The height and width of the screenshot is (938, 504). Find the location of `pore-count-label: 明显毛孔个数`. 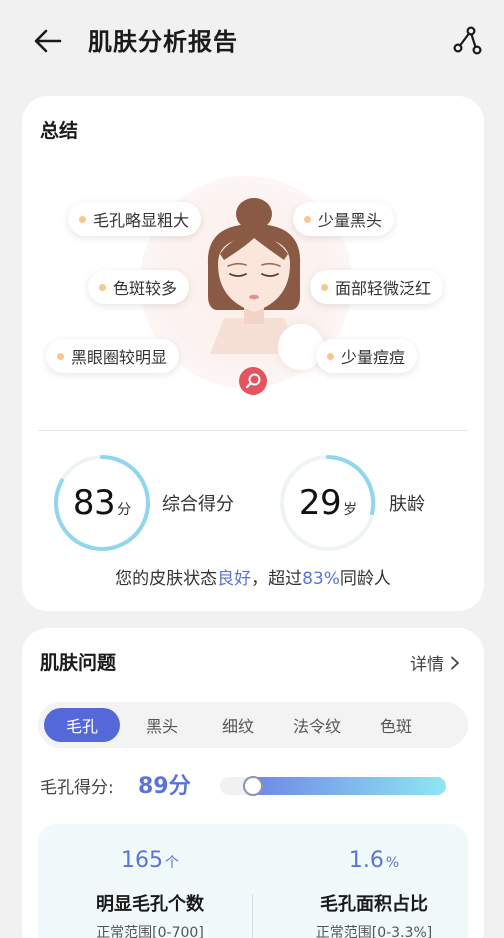

pore-count-label: 明显毛孔个数 is located at coordinates (150, 904).